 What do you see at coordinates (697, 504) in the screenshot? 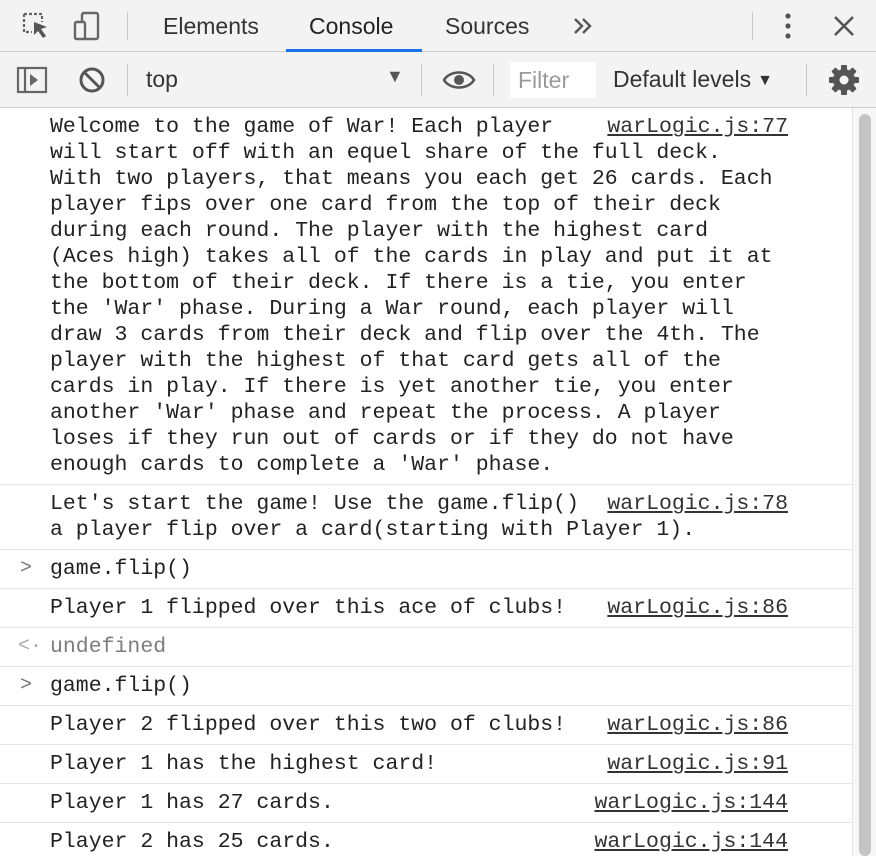
I see `source-link: warLogic.js:78` at bounding box center [697, 504].